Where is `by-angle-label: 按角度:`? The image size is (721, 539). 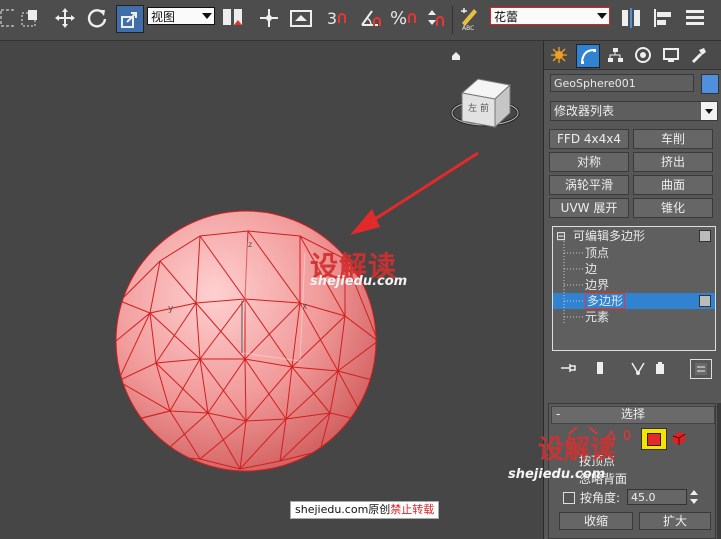 by-angle-label: 按角度: is located at coordinates (600, 498).